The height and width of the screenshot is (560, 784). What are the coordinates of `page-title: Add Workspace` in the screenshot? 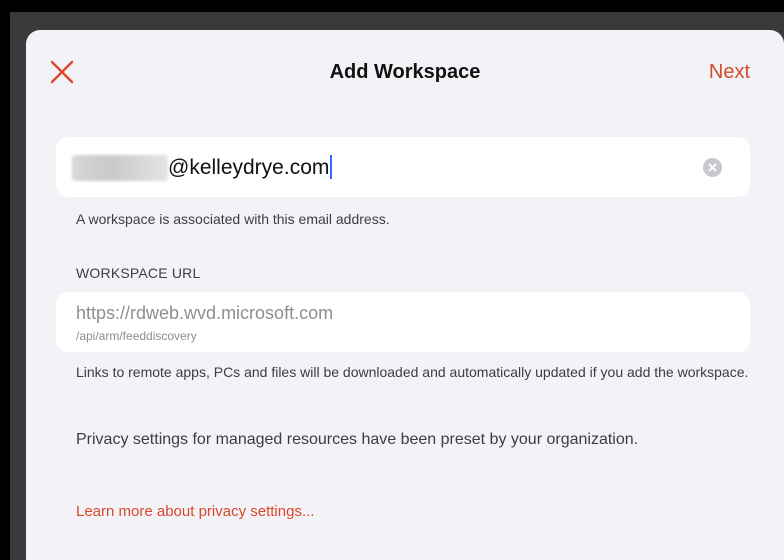 It's located at (405, 72).